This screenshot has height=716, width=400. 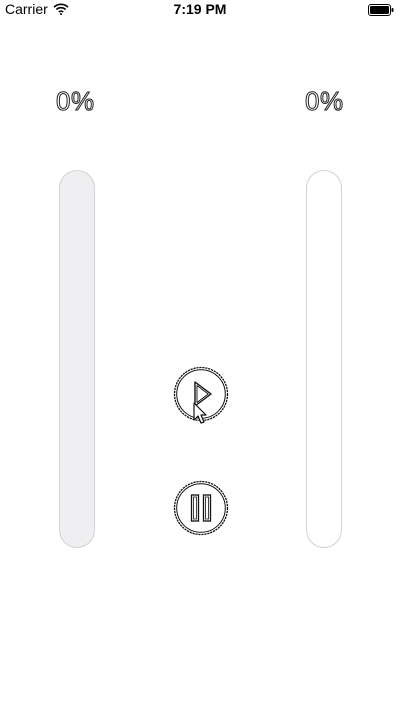 I want to click on right-level-track, so click(x=324, y=359).